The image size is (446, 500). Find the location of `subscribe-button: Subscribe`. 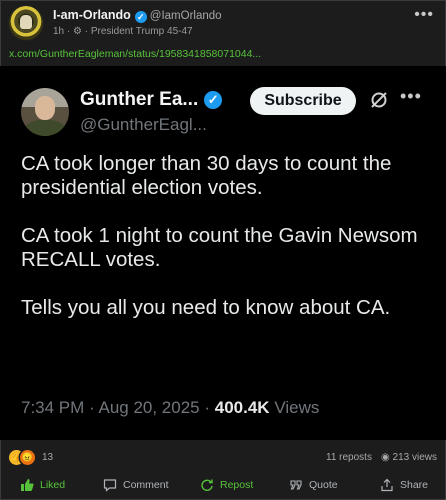

subscribe-button: Subscribe is located at coordinates (303, 101).